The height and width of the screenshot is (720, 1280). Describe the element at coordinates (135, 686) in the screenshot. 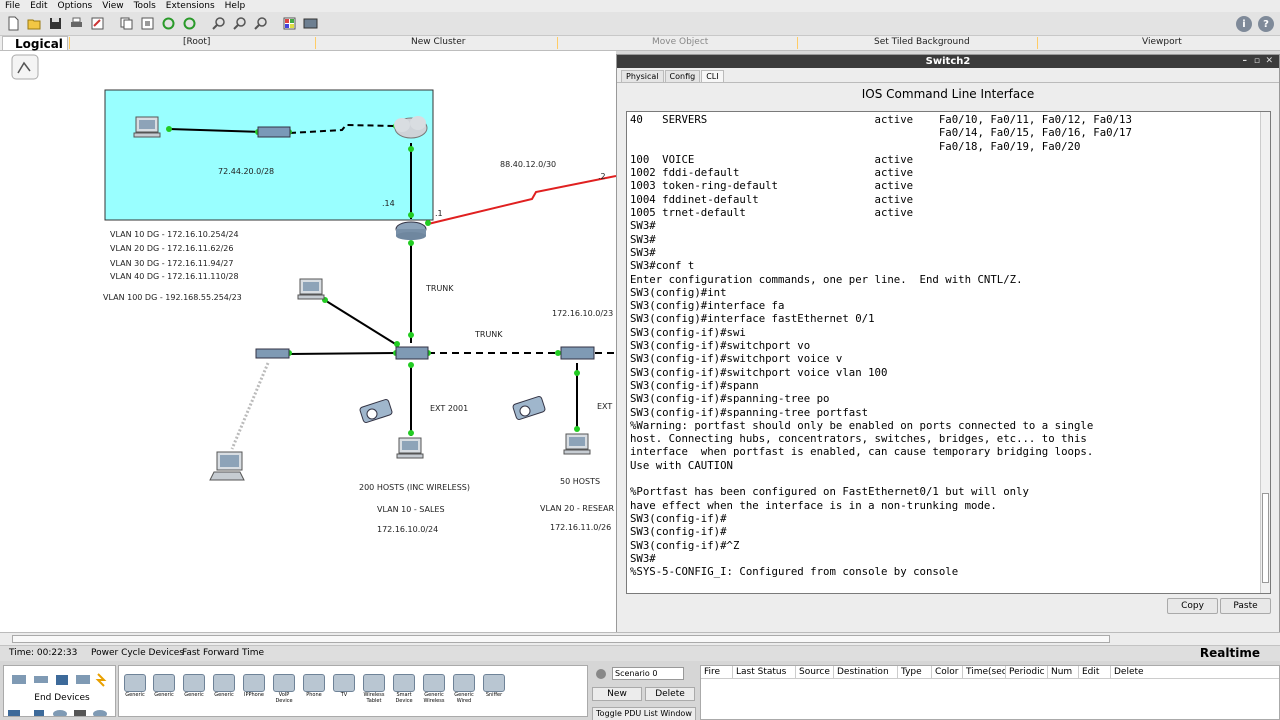

I see `device-generic-pc: Generic` at that location.